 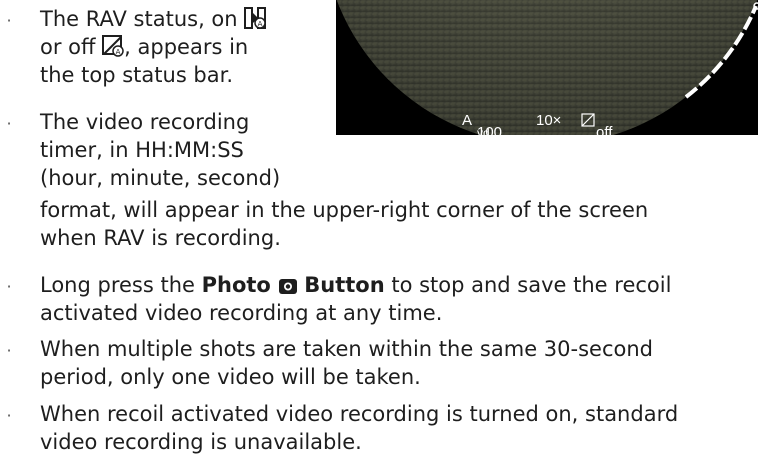 What do you see at coordinates (160, 238) in the screenshot?
I see `bullet-2-line-5: when RAV is recording.` at bounding box center [160, 238].